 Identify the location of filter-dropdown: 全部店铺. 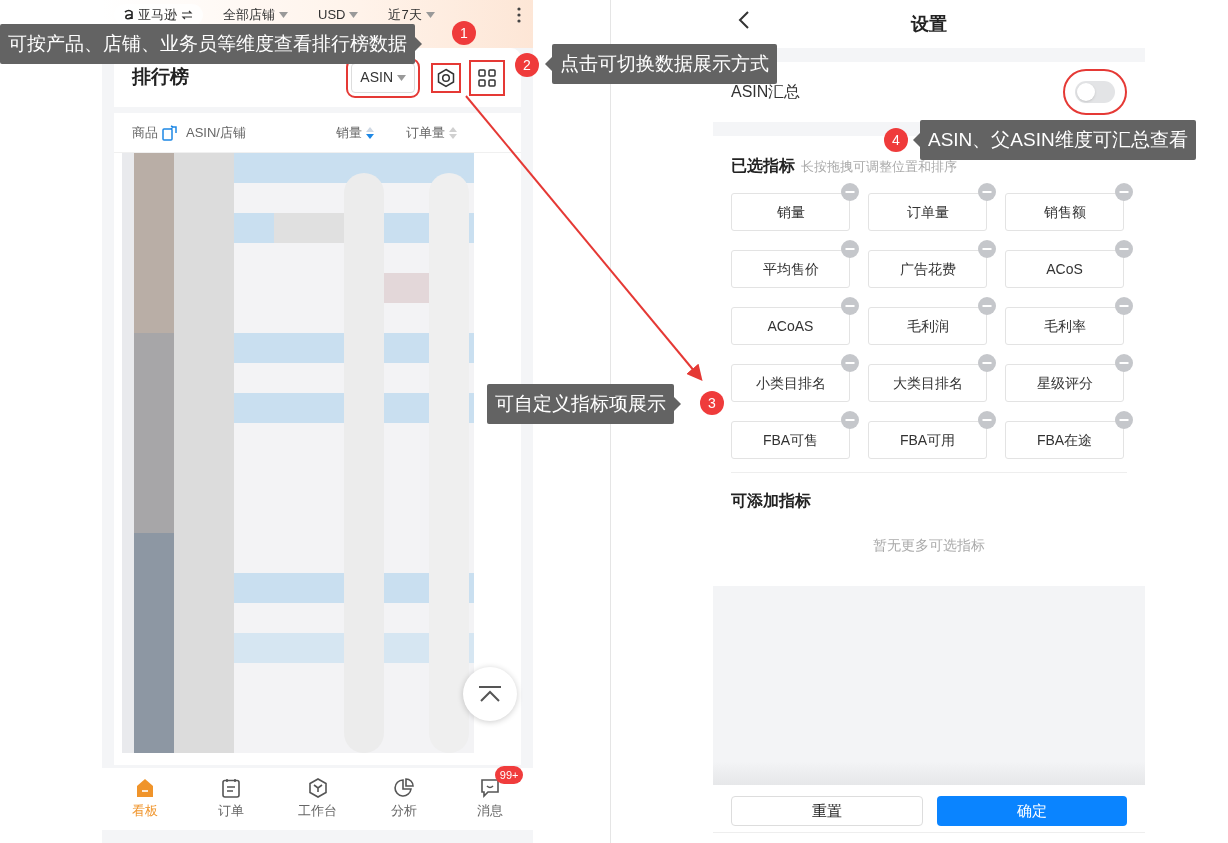
(255, 15).